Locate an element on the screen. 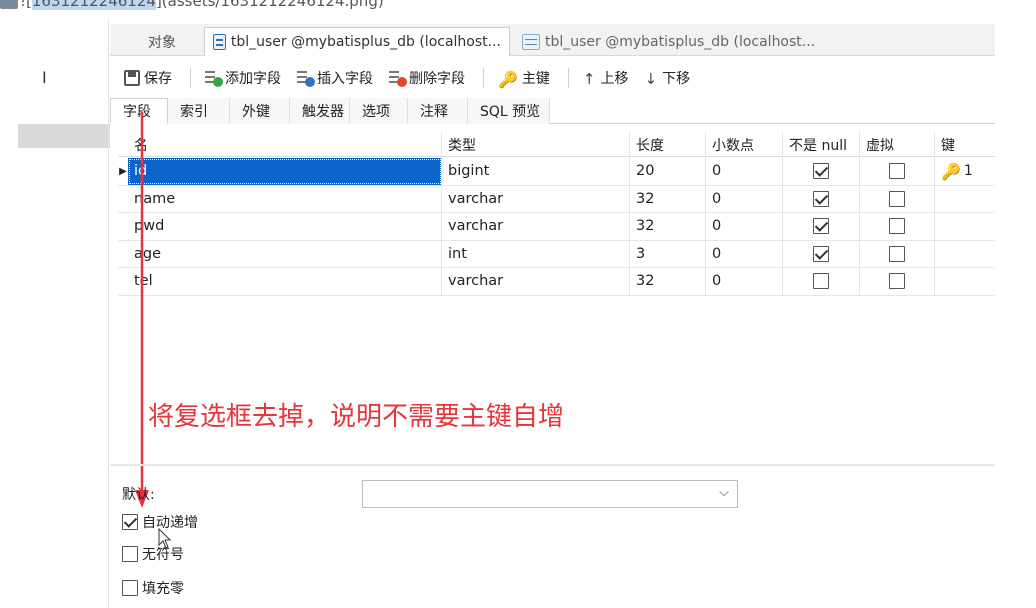 The image size is (1036, 608). table-row: tel varchar 32 0 is located at coordinates (556, 282).